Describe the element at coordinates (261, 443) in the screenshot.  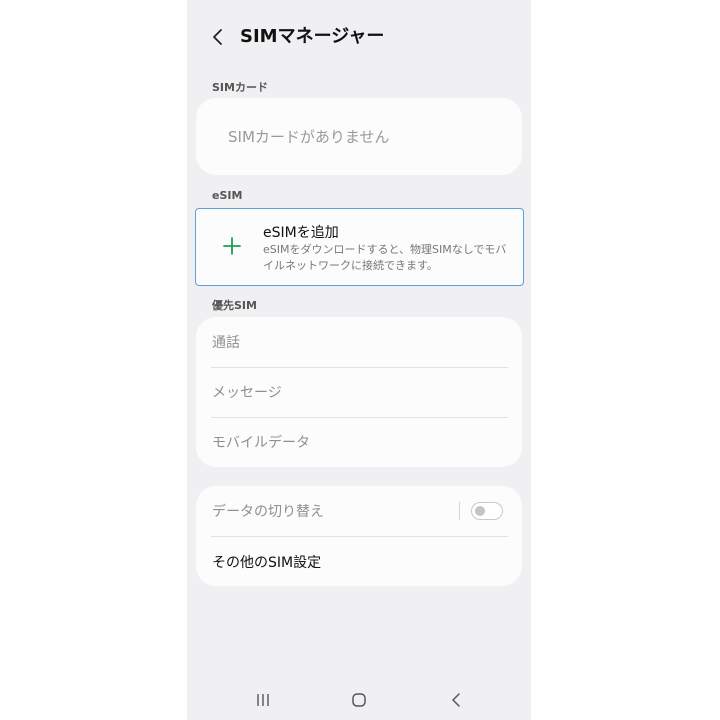
I see `preferred-sim-mobile-data-label: モバイルデータ` at that location.